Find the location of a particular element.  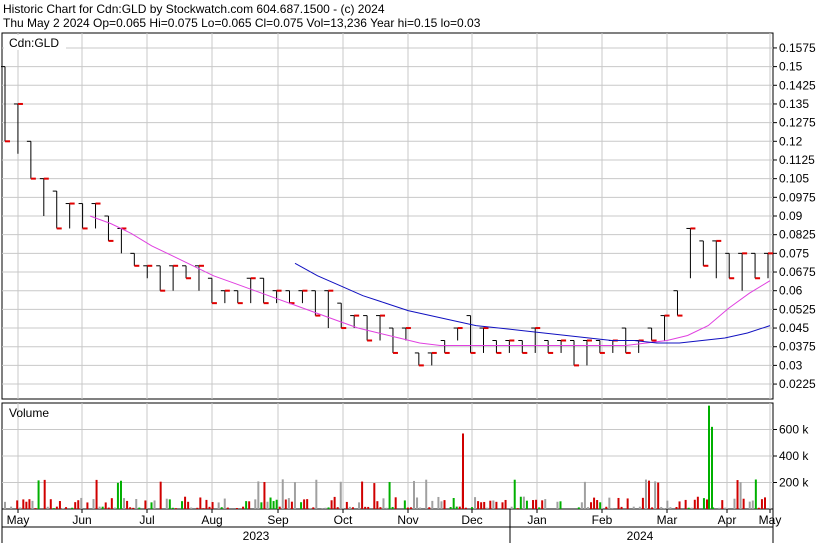

price-tick-label: 0.09 is located at coordinates (791, 216).